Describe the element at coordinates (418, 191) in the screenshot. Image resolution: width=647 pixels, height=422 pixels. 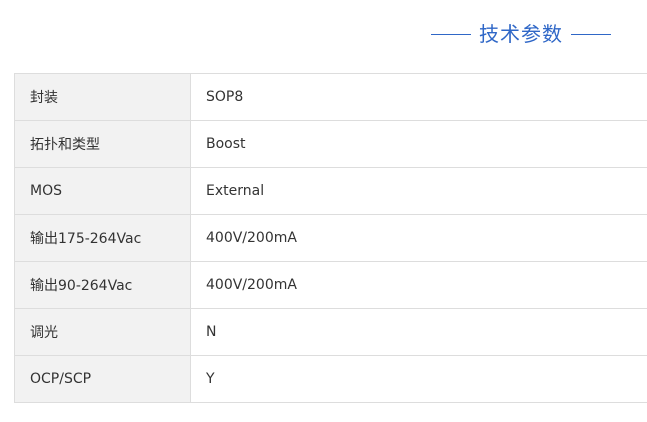
I see `spec-value: External` at that location.